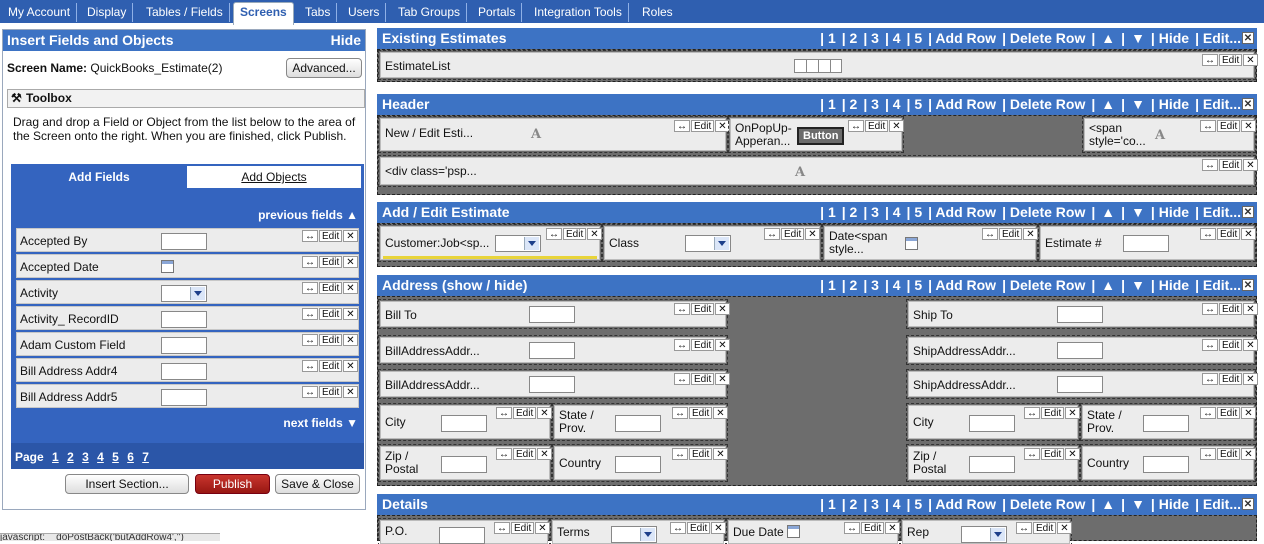  What do you see at coordinates (187, 266) in the screenshot?
I see `field-row: Accepted Date ↔ Edit ✕` at bounding box center [187, 266].